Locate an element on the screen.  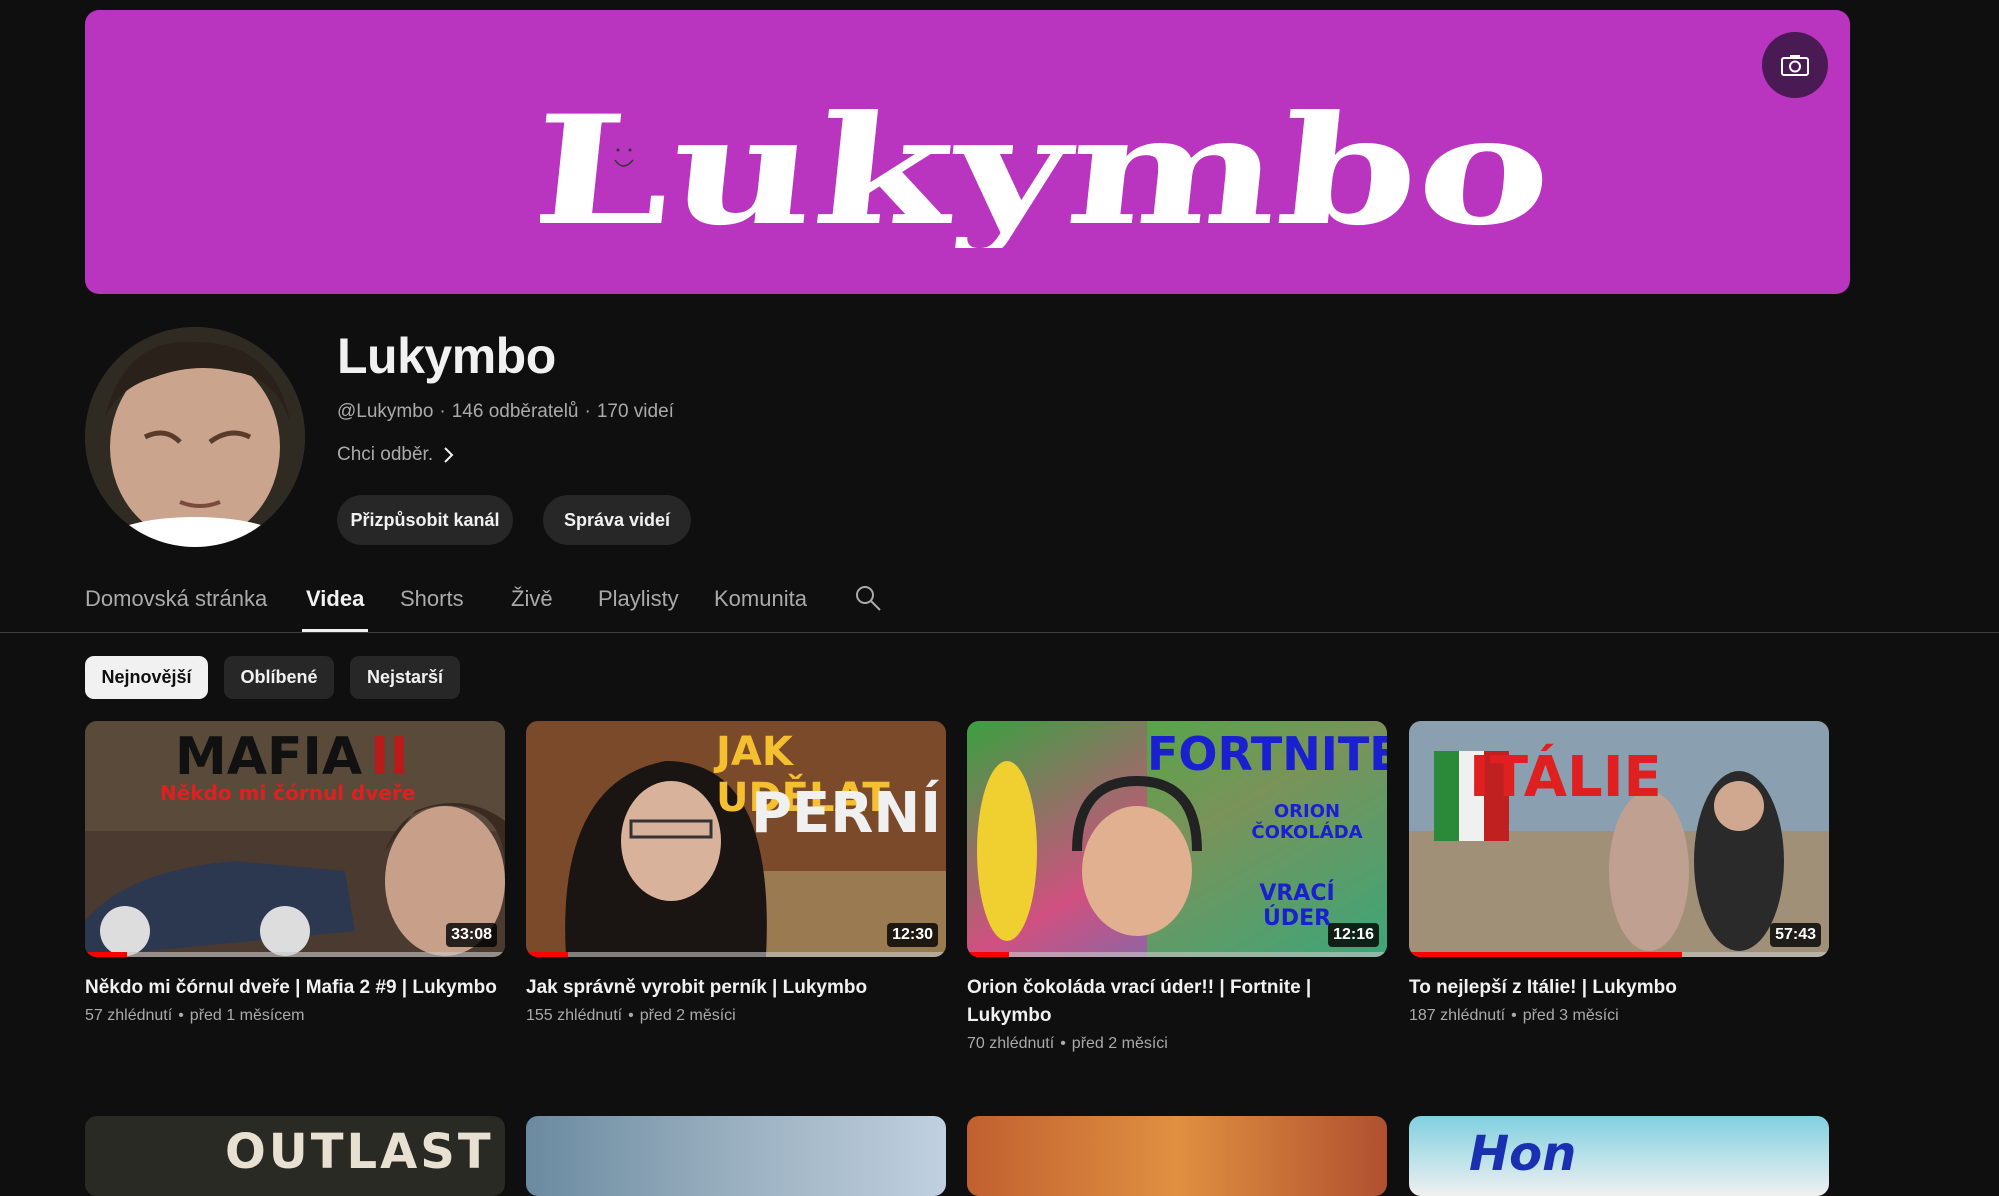
video-thumbnail: Hon is located at coordinates (1619, 1156).